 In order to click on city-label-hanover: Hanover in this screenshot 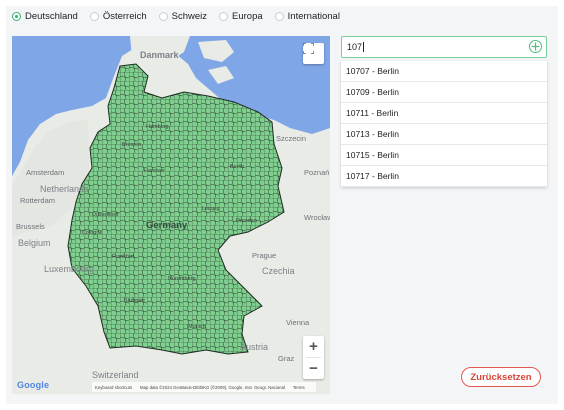, I will do `click(154, 171)`.